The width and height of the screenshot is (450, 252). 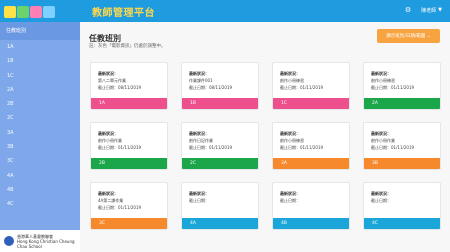 What do you see at coordinates (123, 13) in the screenshot?
I see `app-title: 教師管理平台` at bounding box center [123, 13].